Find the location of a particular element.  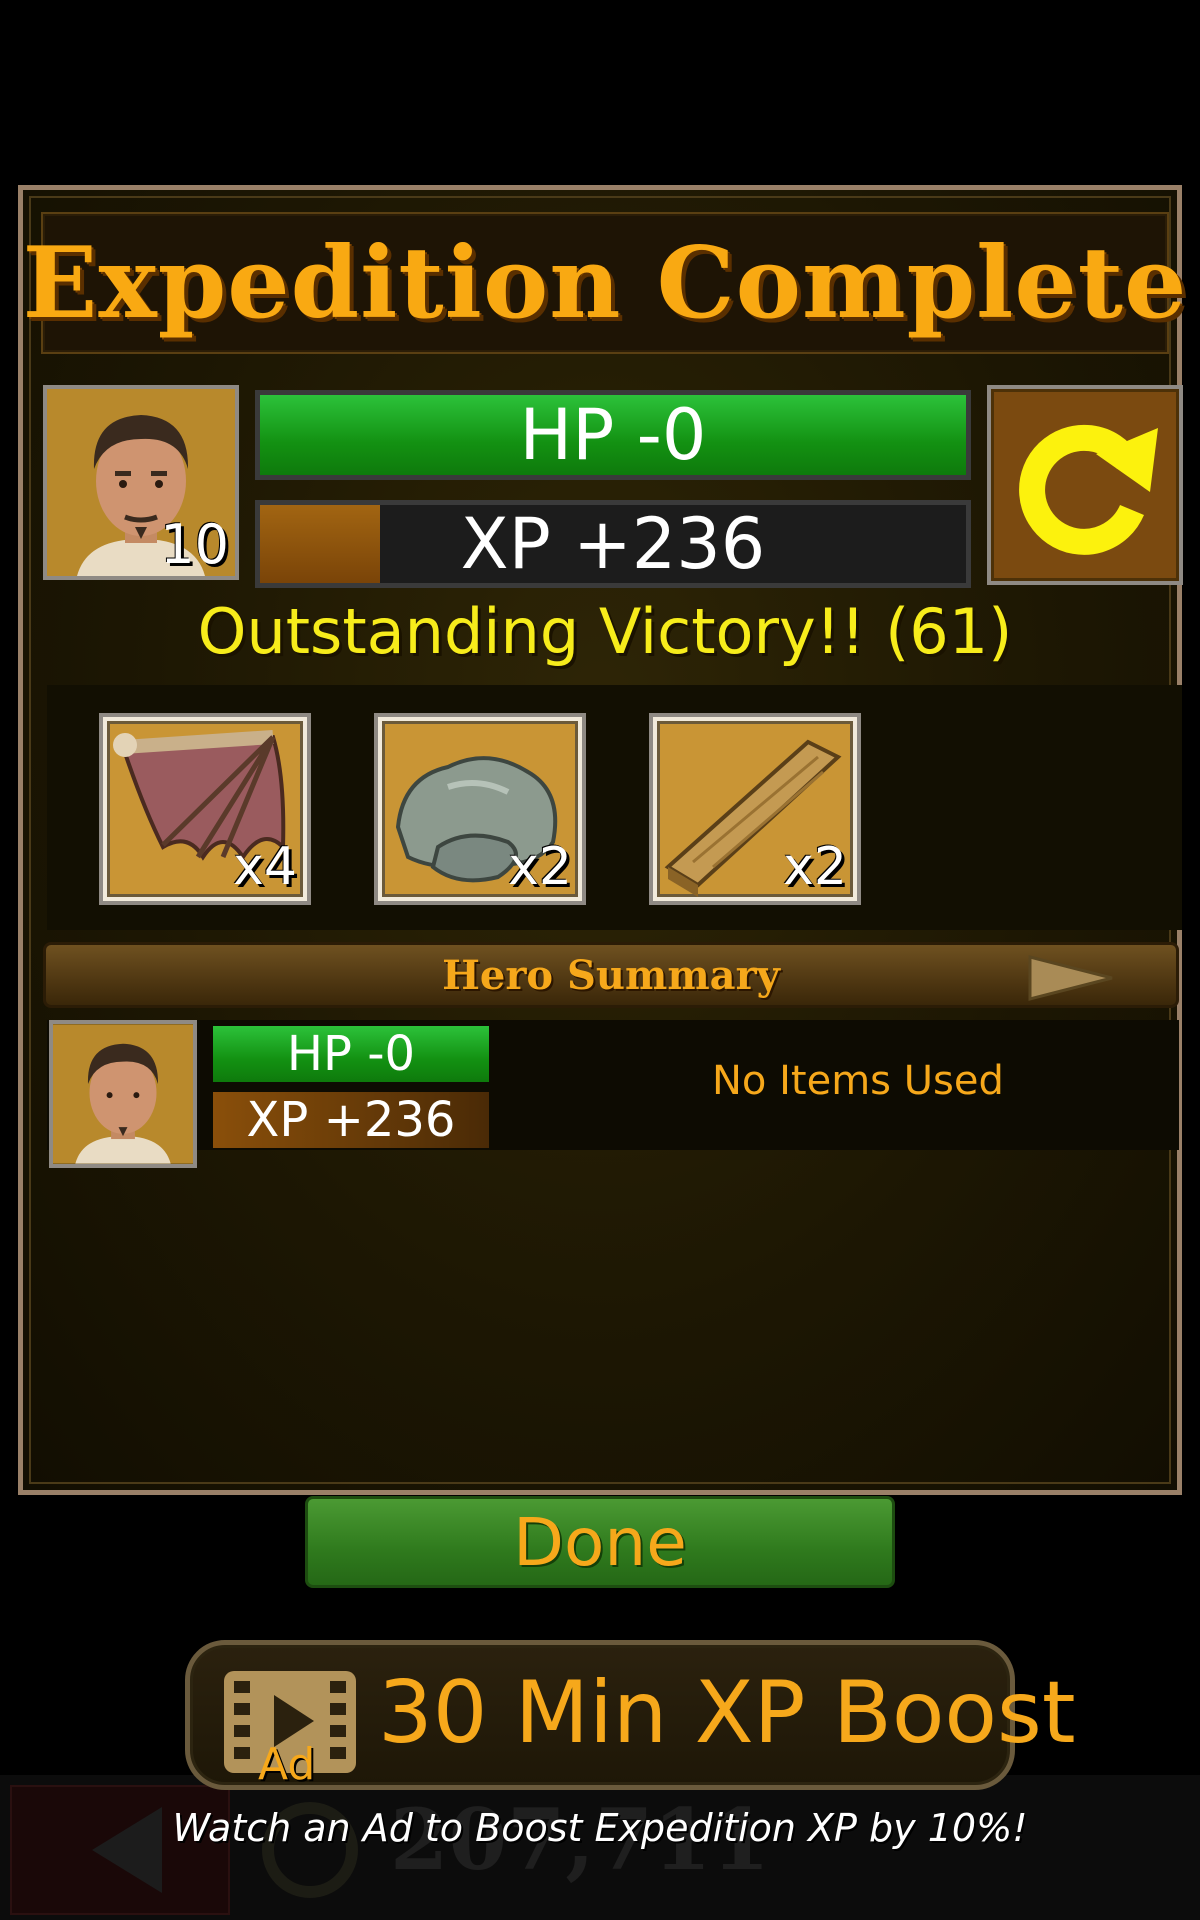

hero-summary-hp-text: HP -0 is located at coordinates (351, 1054).